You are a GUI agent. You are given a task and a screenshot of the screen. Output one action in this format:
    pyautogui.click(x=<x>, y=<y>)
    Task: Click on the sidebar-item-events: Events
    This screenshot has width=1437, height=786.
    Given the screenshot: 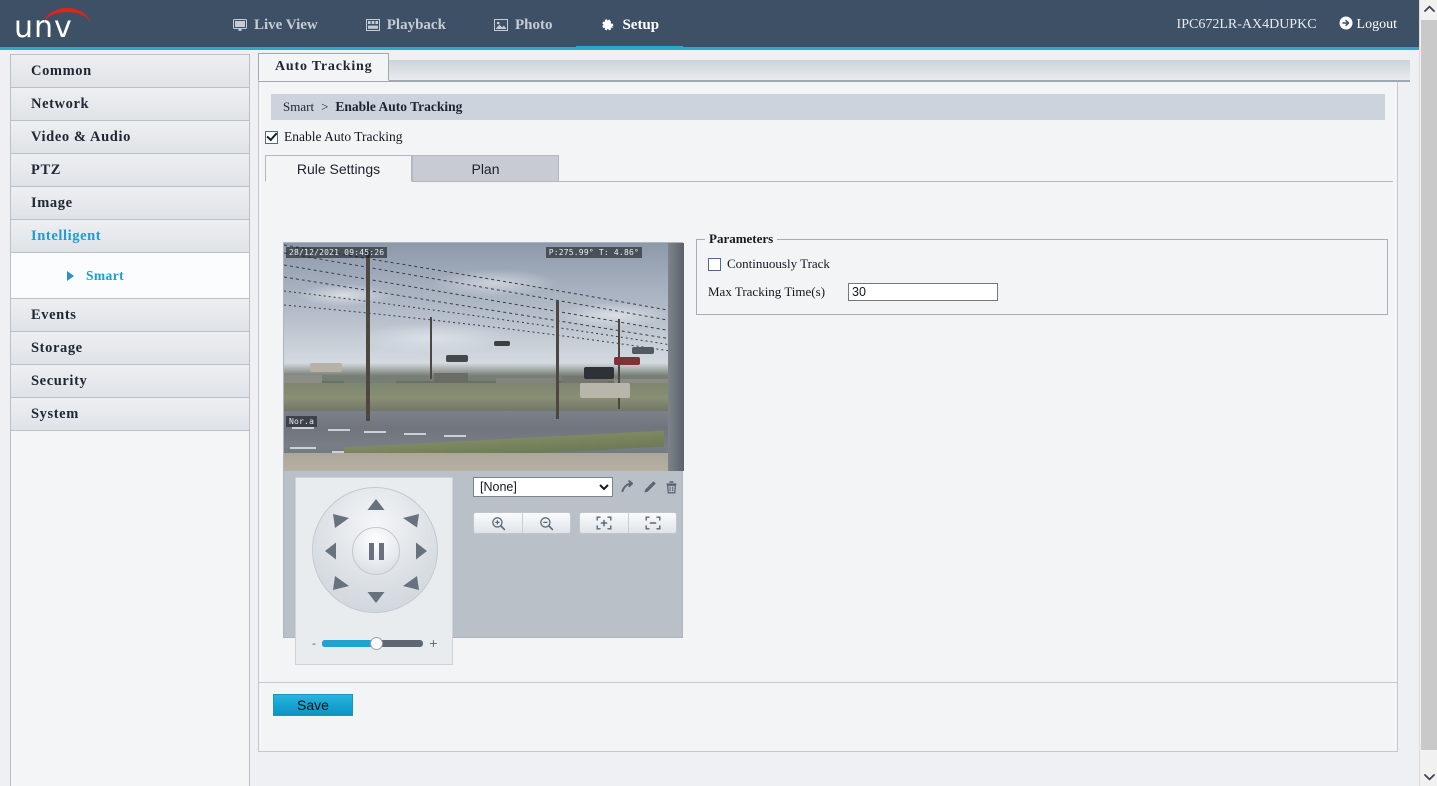 What is the action you would take?
    pyautogui.click(x=130, y=315)
    